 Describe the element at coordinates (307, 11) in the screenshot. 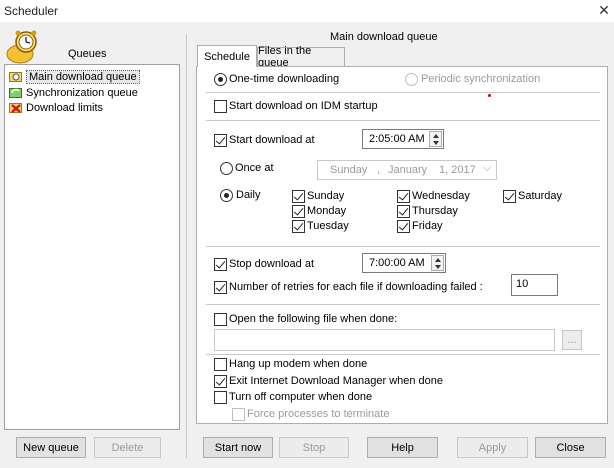

I see `title-bar: Scheduler ✕` at that location.